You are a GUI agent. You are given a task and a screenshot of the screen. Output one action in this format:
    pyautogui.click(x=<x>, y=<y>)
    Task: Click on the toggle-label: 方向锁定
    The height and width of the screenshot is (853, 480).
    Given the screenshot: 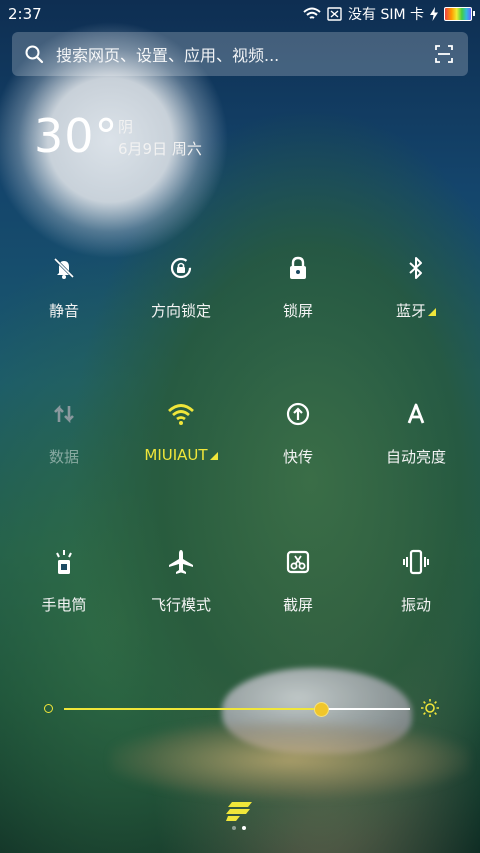 What is the action you would take?
    pyautogui.click(x=180, y=311)
    